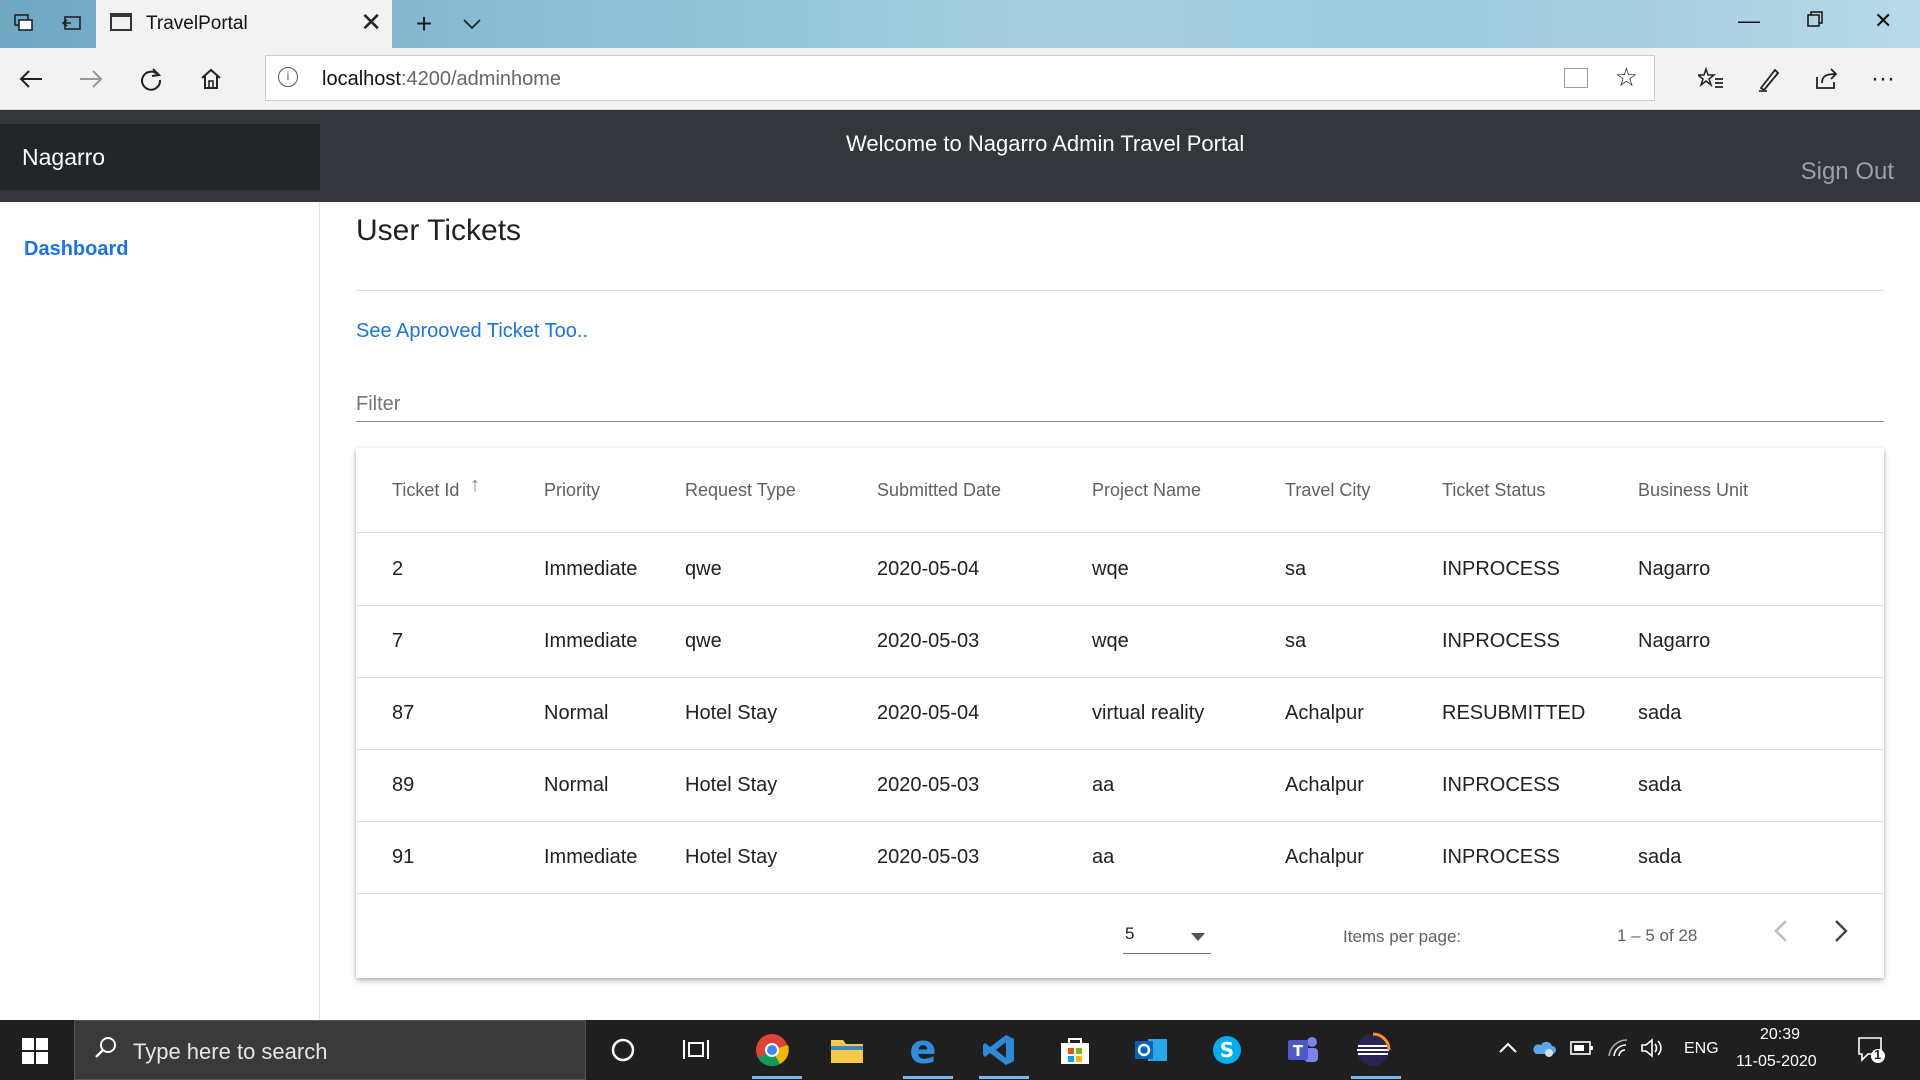  I want to click on svg-text: S, so click(1227, 1050).